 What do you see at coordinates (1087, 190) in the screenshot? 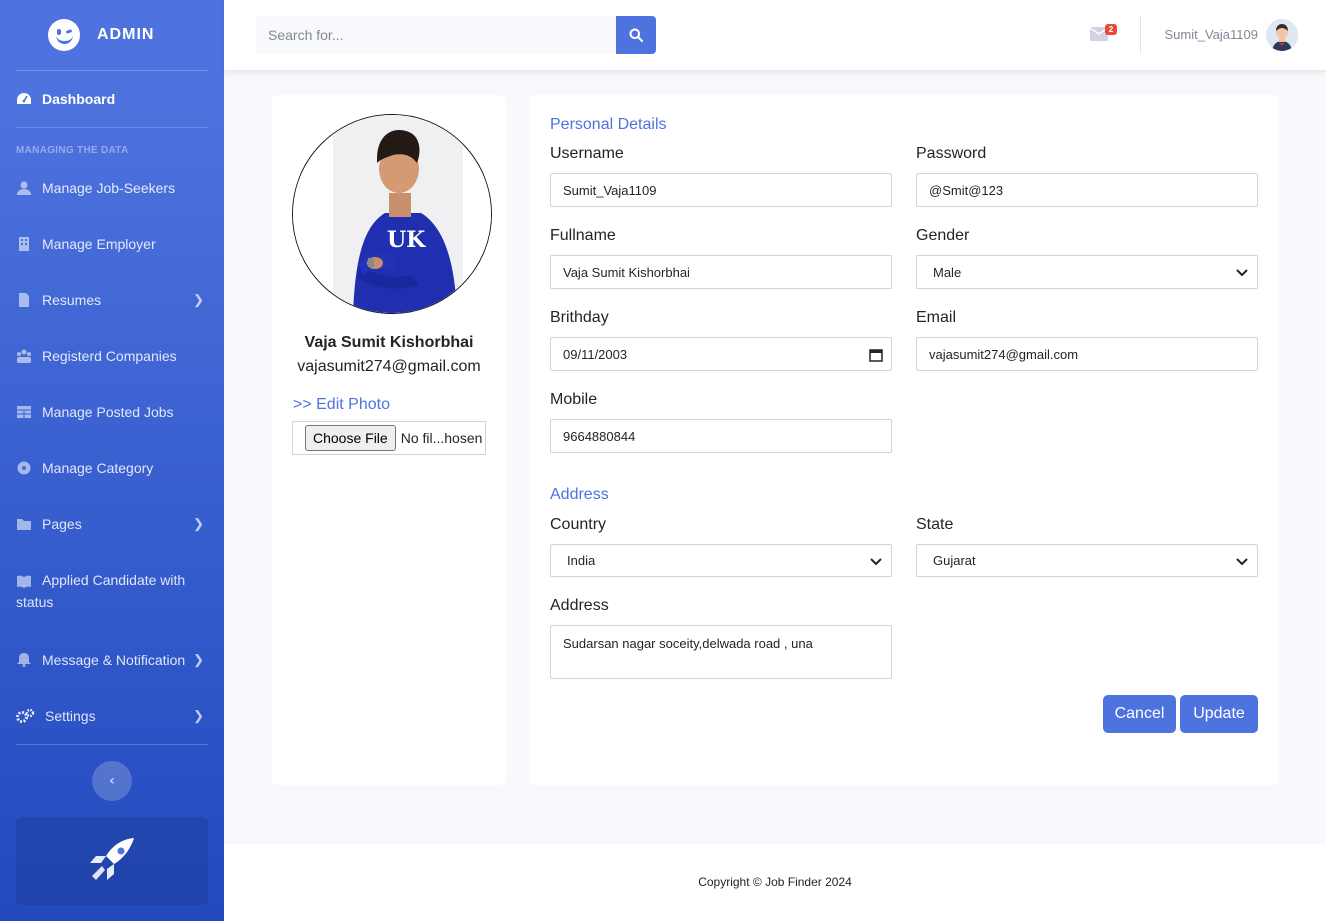
I see `password-field: @Smit@123` at bounding box center [1087, 190].